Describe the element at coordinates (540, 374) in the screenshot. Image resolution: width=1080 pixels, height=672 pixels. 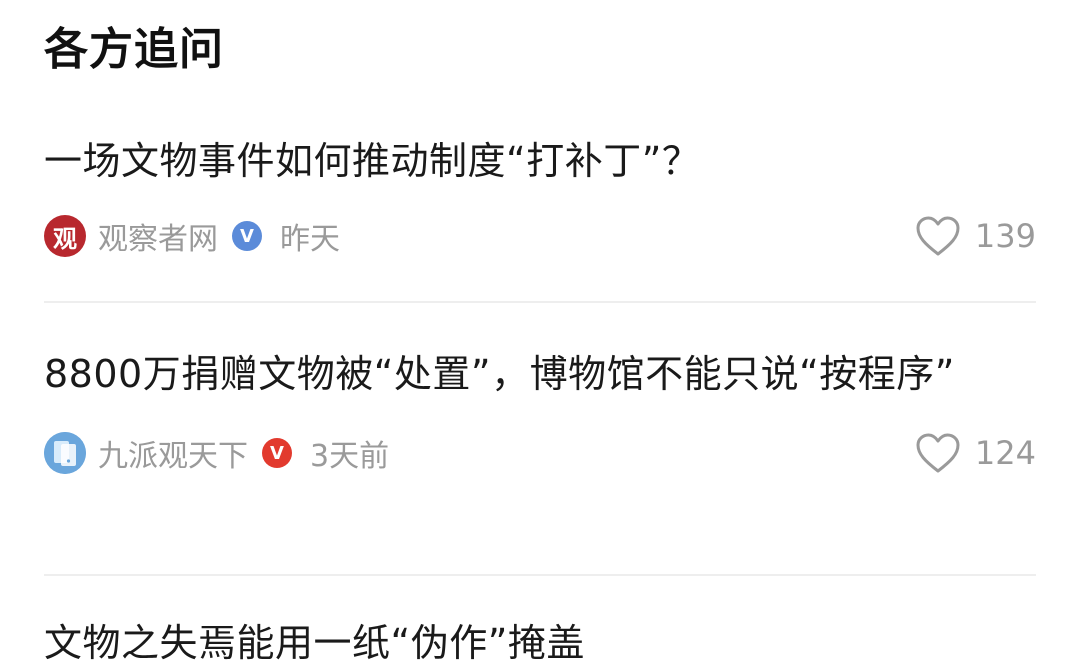
I see `article-title: 8800万捐赠文物被“处置”，博物馆不能只说“按程序”` at that location.